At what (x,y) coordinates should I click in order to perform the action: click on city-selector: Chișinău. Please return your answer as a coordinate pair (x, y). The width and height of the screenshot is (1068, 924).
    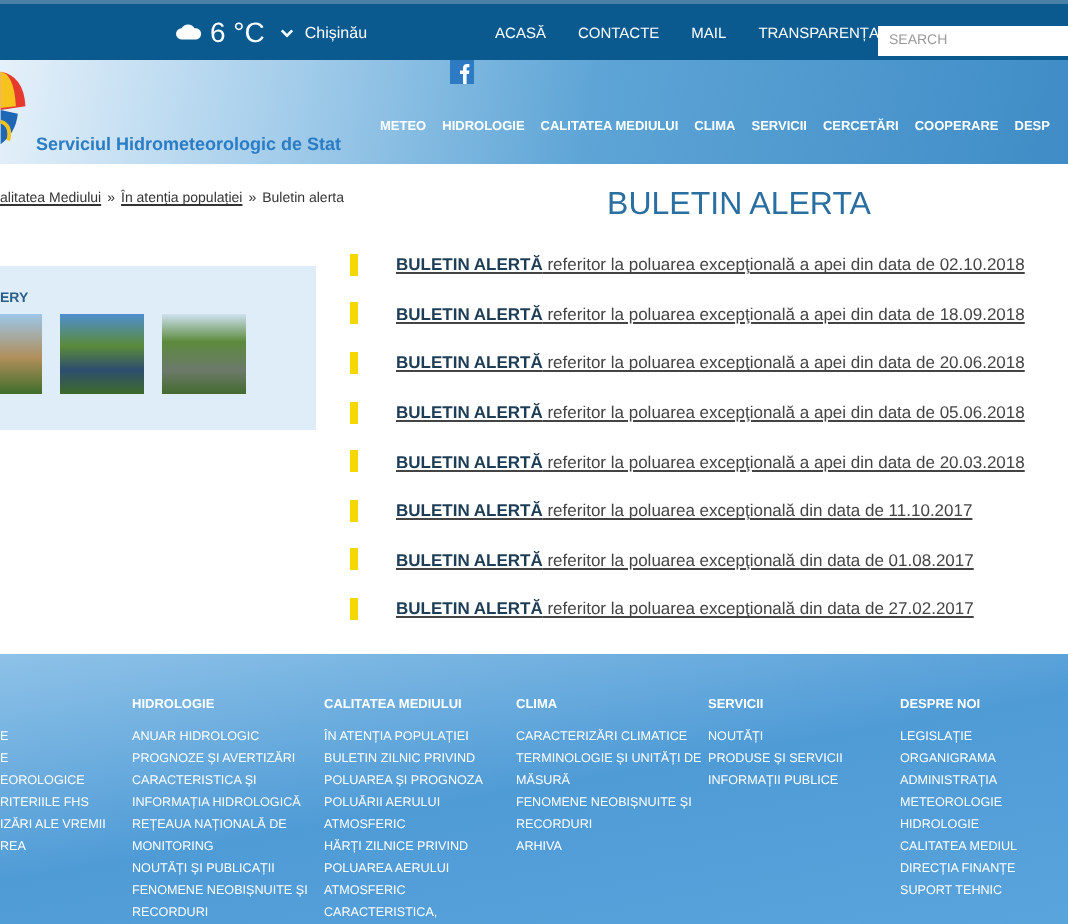
    Looking at the image, I should click on (336, 32).